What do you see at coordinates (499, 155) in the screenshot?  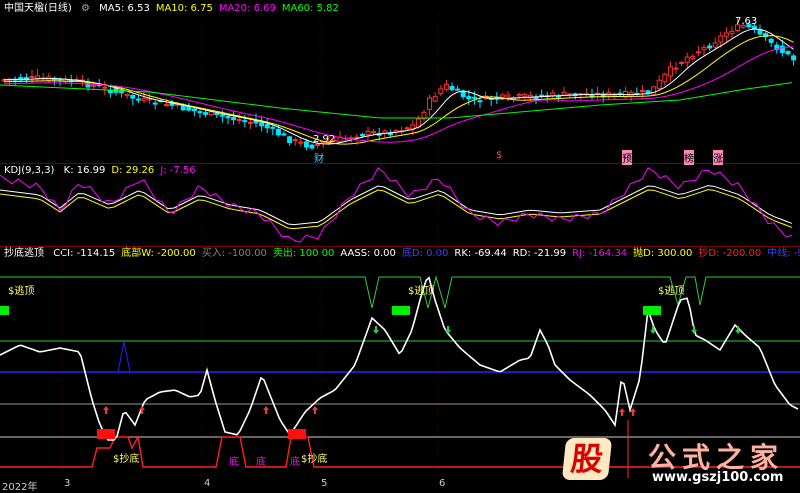 I see `event-label: $` at bounding box center [499, 155].